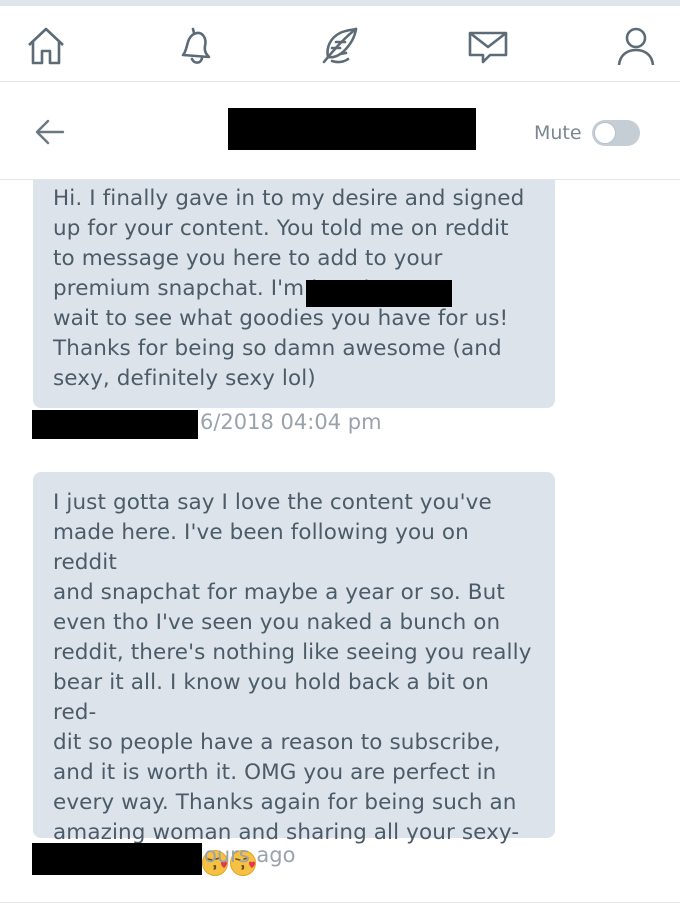  I want to click on message-timestamp: ours ago, so click(250, 855).